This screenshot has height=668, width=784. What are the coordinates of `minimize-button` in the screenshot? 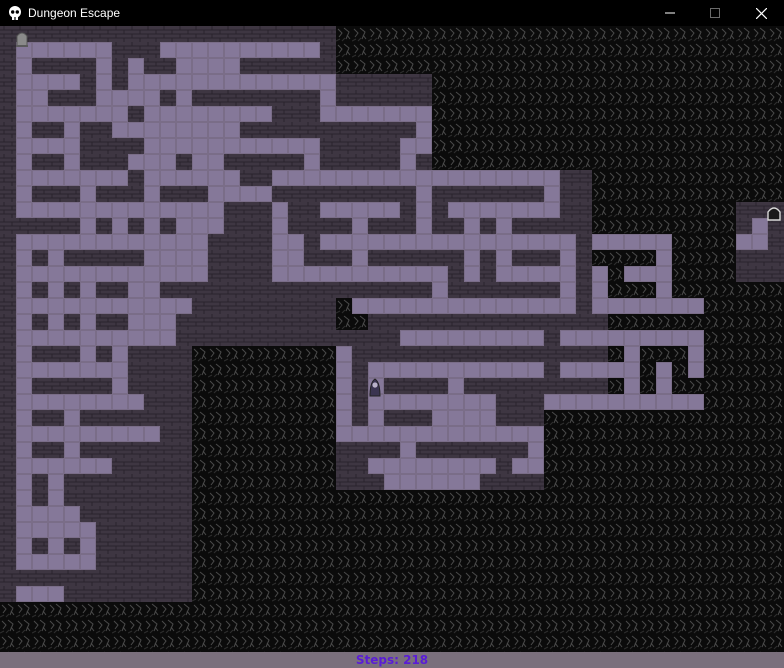 It's located at (670, 13).